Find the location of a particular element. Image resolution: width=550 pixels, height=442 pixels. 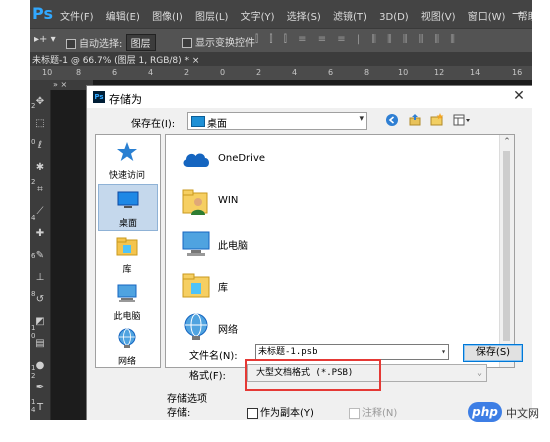

photoshop-app-icon: Ps is located at coordinates (99, 97).